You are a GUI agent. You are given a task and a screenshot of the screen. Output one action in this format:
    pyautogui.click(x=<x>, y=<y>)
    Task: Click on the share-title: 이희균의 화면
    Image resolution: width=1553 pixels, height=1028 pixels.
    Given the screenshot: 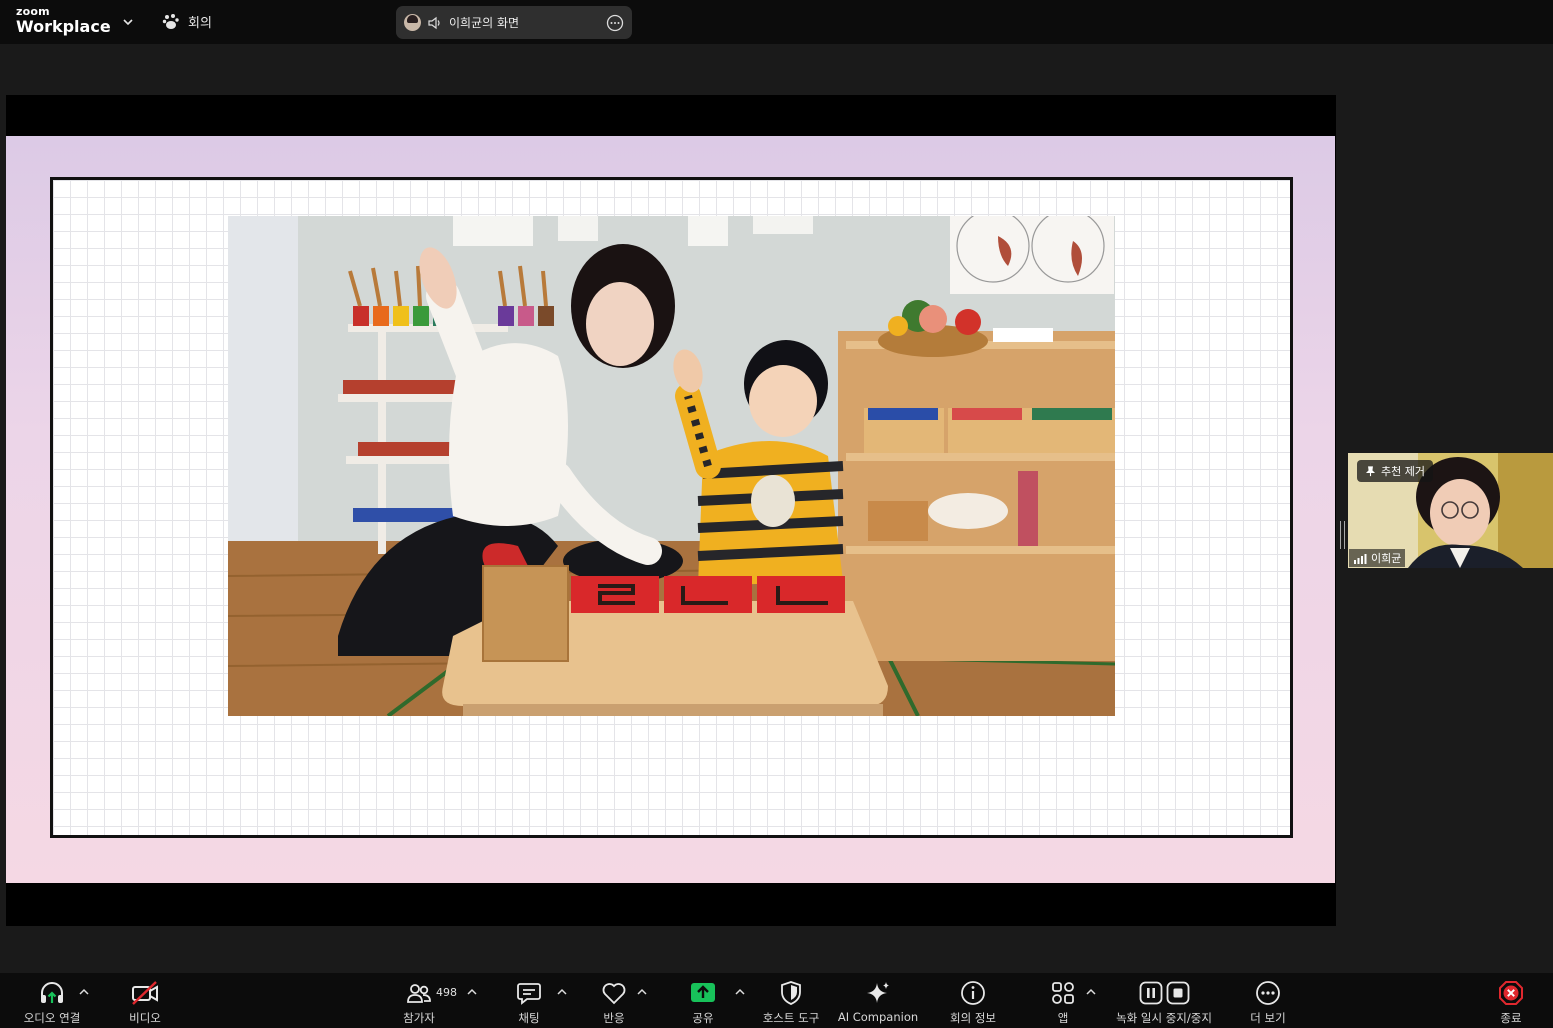 What is the action you would take?
    pyautogui.click(x=484, y=23)
    